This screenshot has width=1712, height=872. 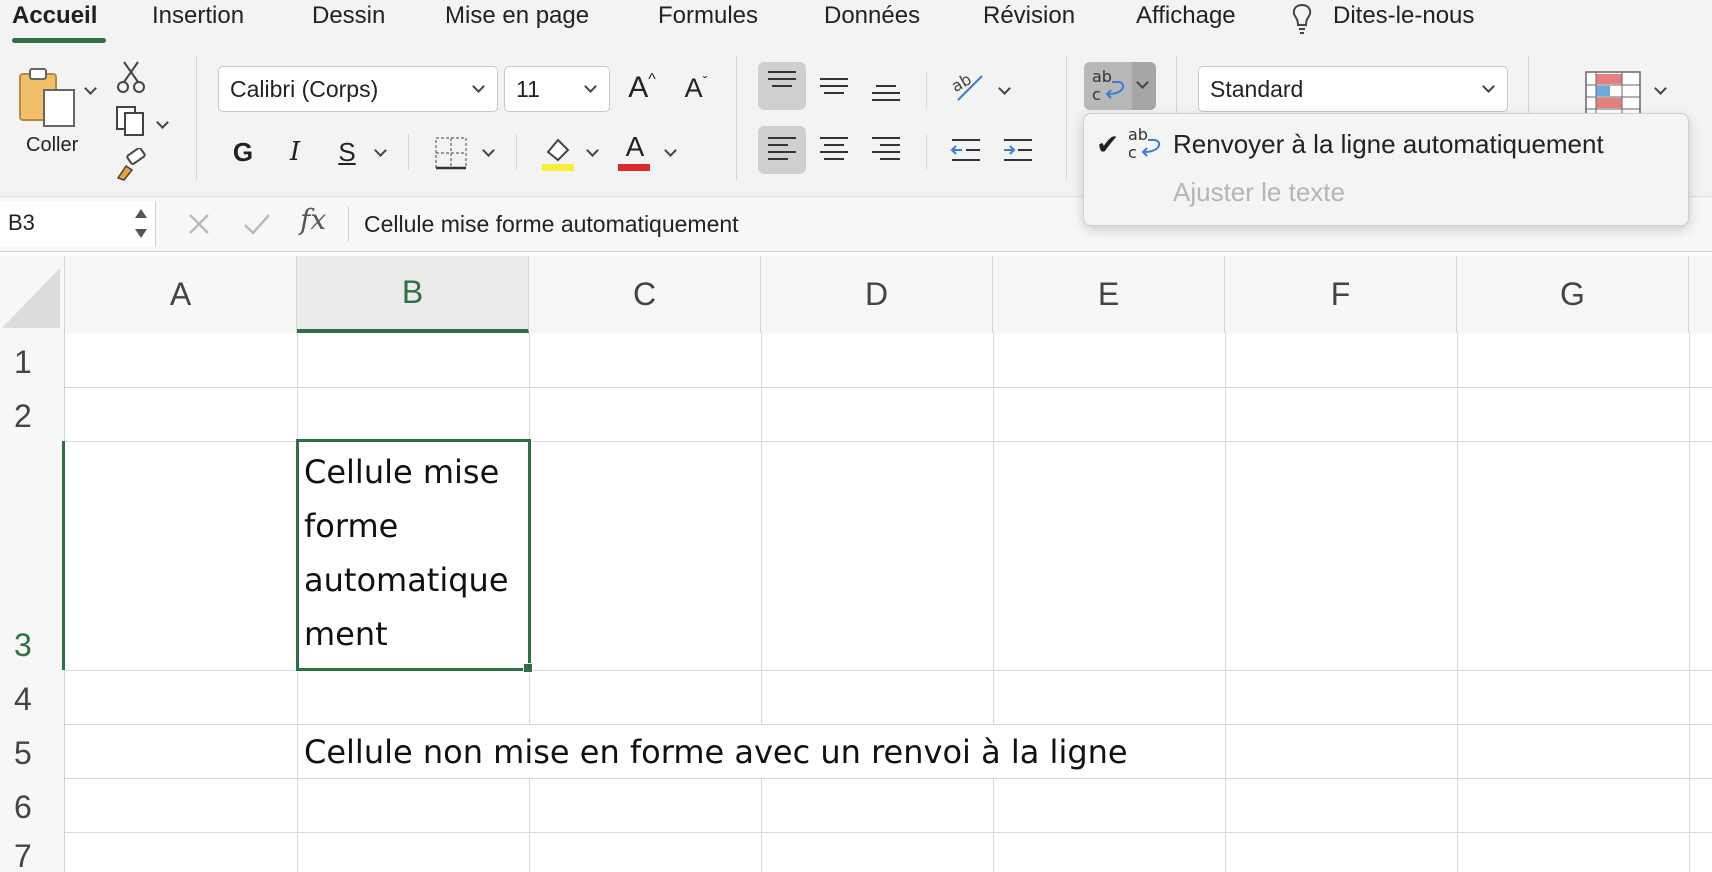 What do you see at coordinates (347, 152) in the screenshot?
I see `underline-button: S` at bounding box center [347, 152].